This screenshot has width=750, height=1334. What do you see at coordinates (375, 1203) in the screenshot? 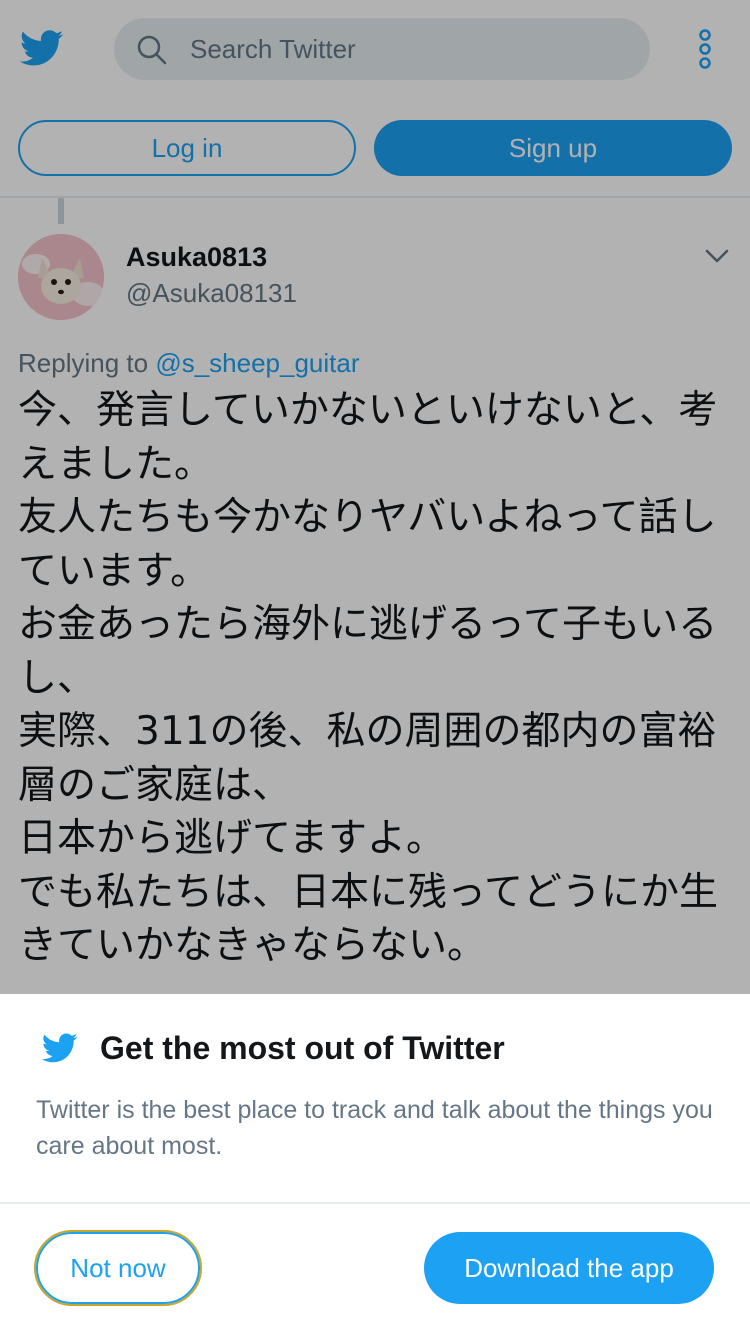
I see `divider` at bounding box center [375, 1203].